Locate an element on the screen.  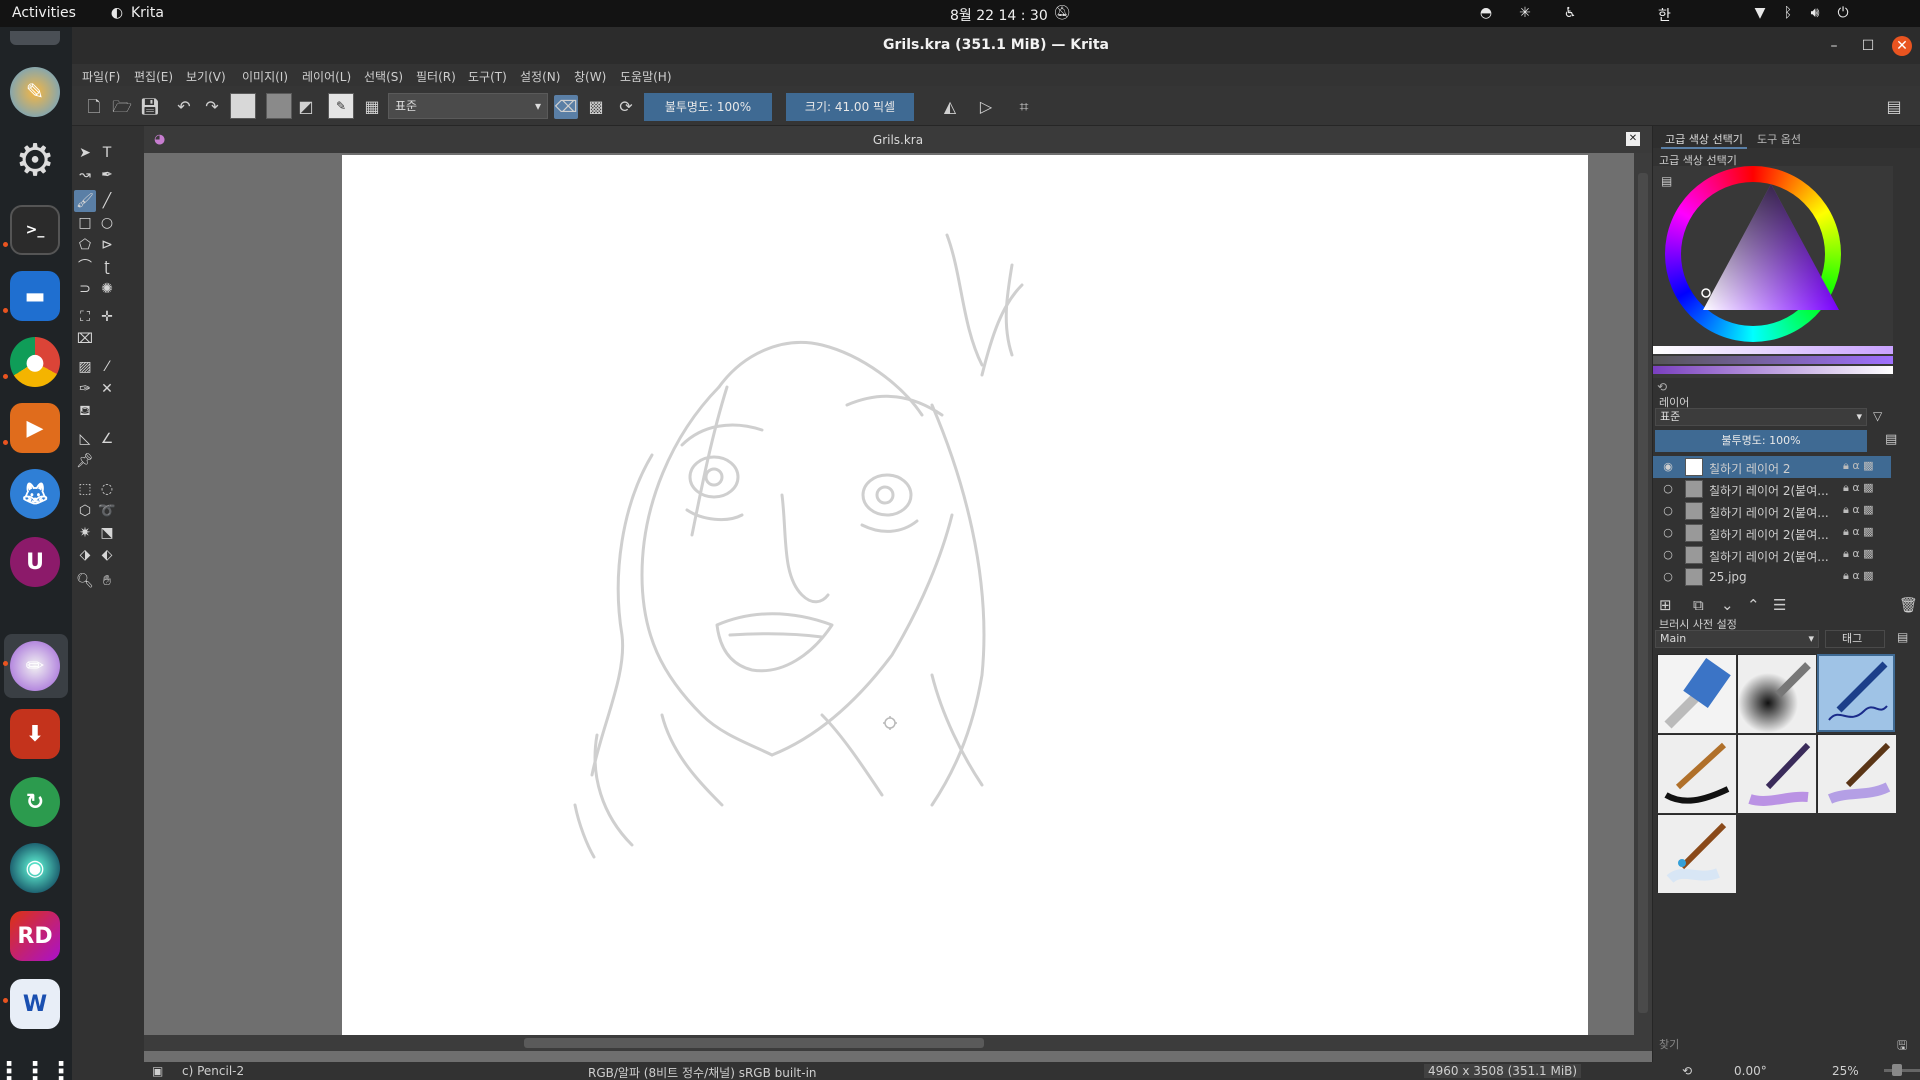
new-document-icon: 🗋 is located at coordinates (94, 107).